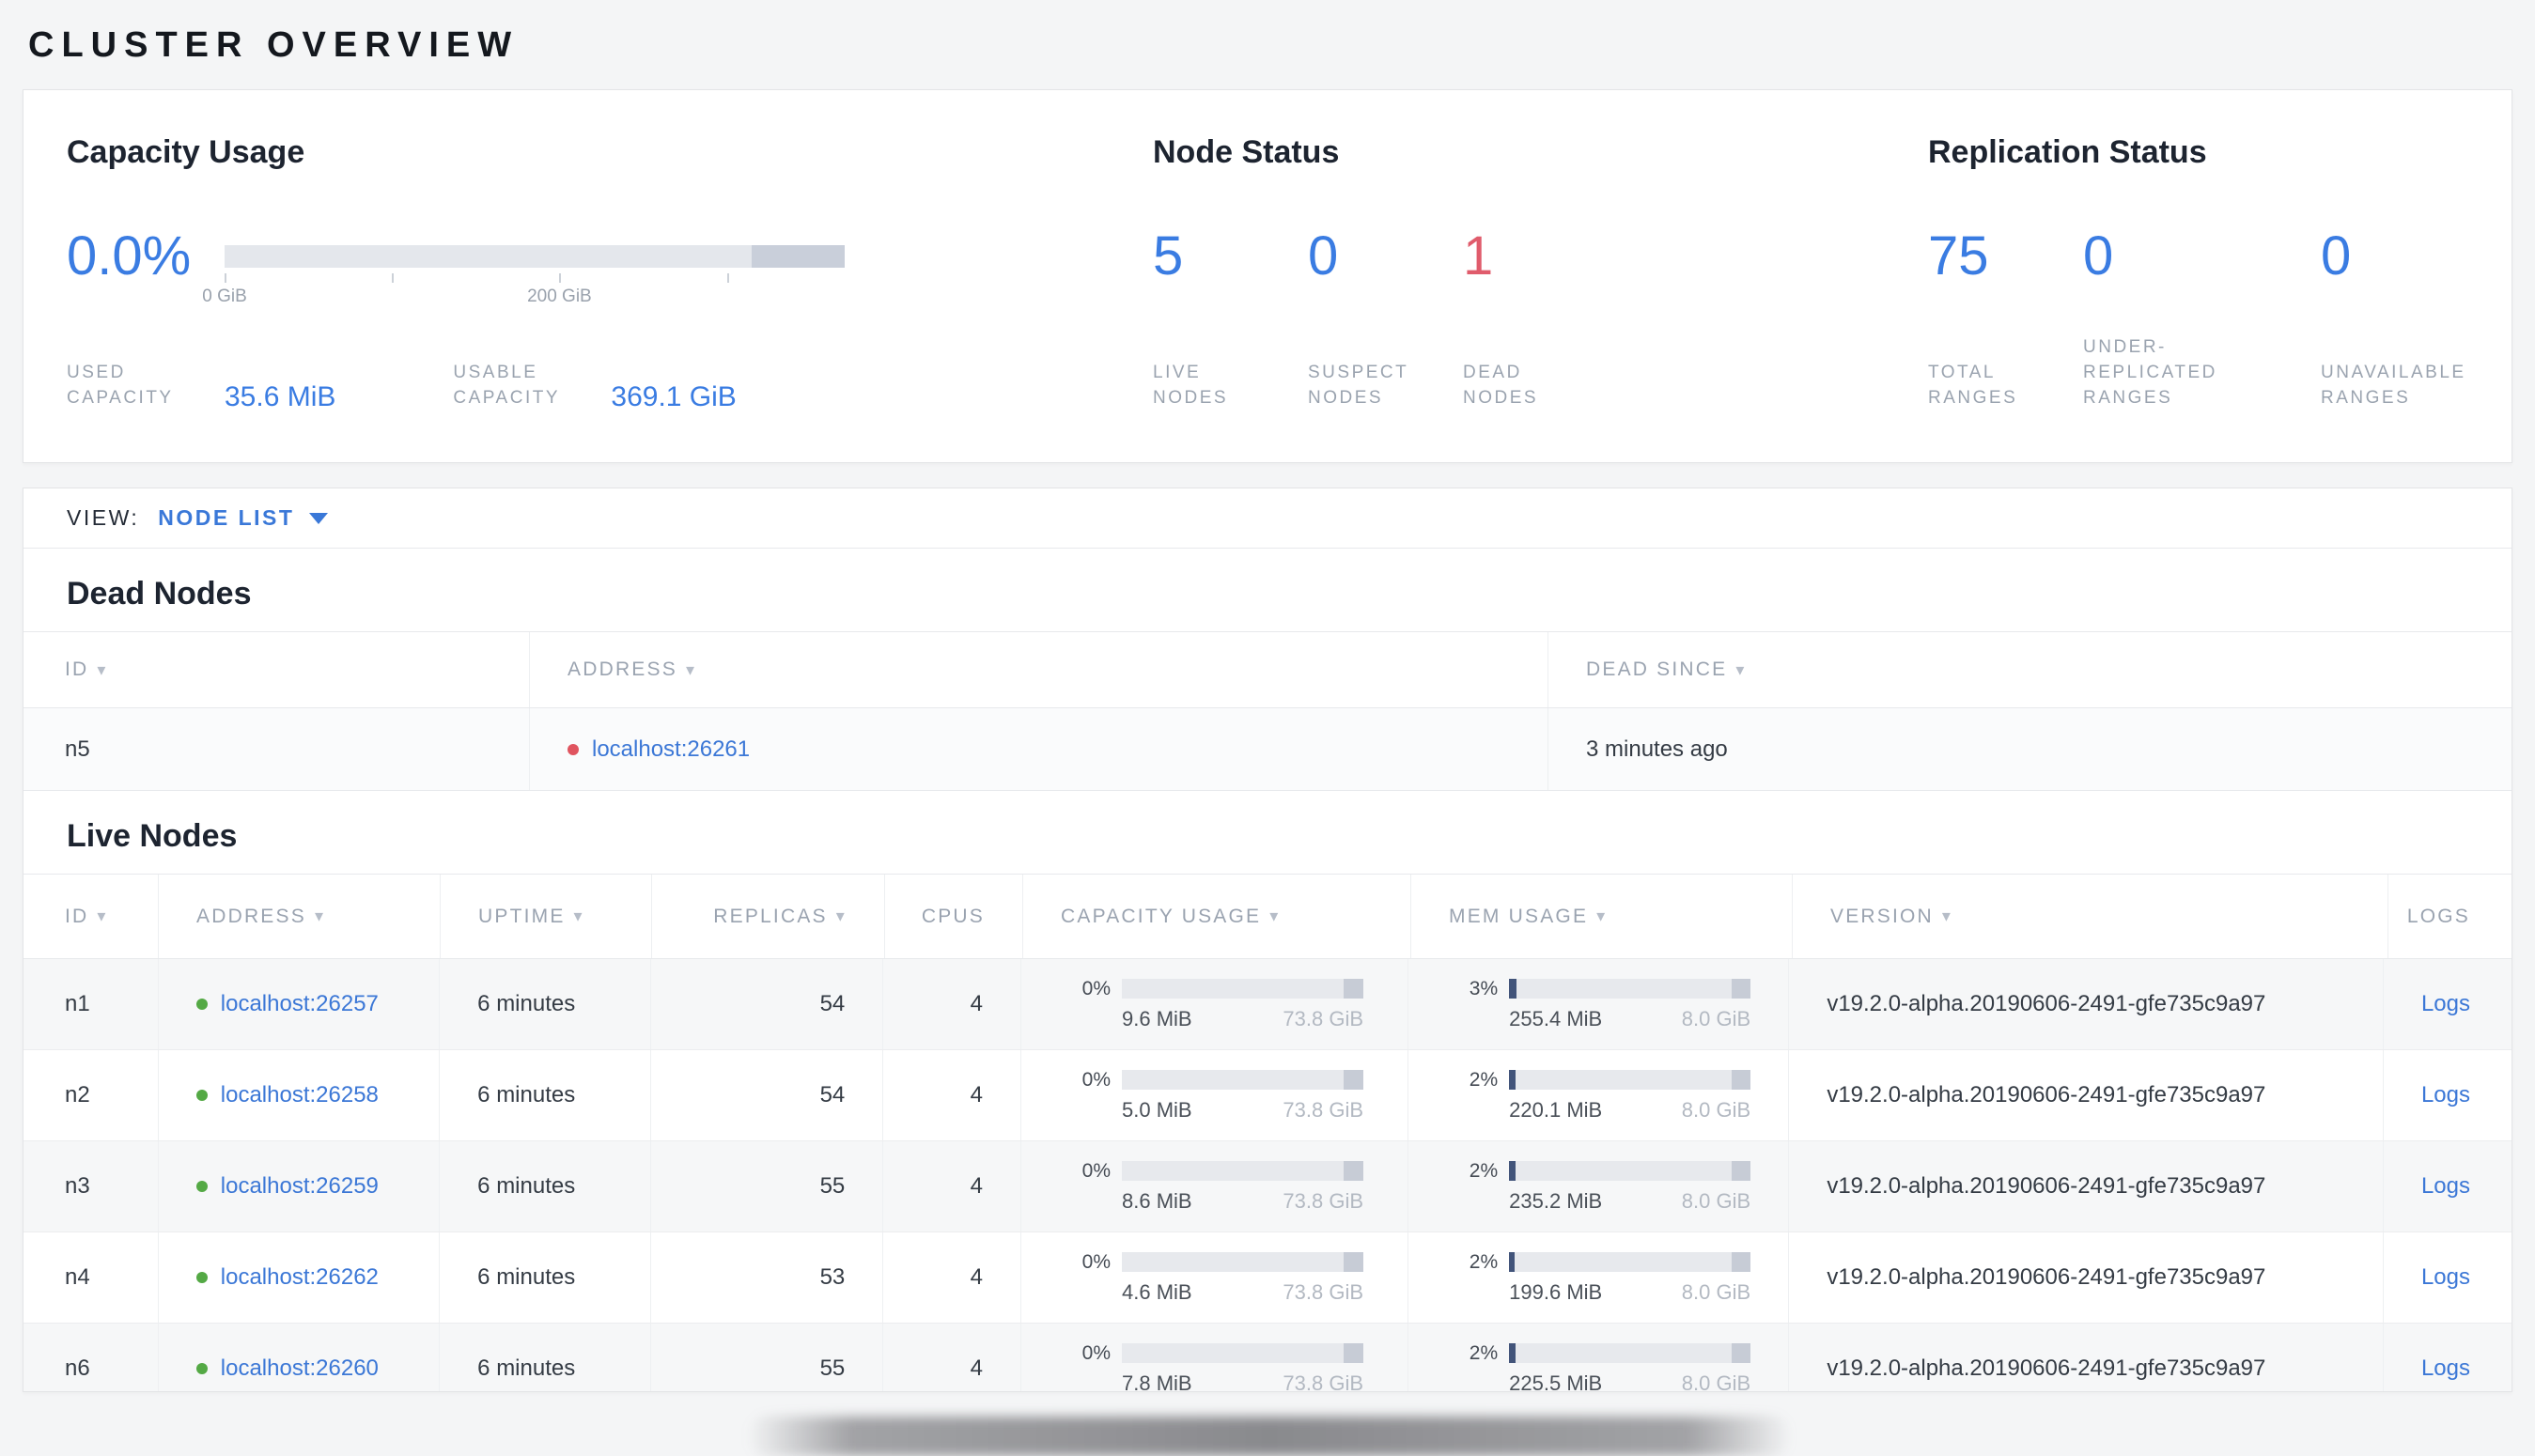 The width and height of the screenshot is (2535, 1456). What do you see at coordinates (1599, 1004) in the screenshot?
I see `mem-usage-cell: 3% 255.4 MiB 8.0 GiB` at bounding box center [1599, 1004].